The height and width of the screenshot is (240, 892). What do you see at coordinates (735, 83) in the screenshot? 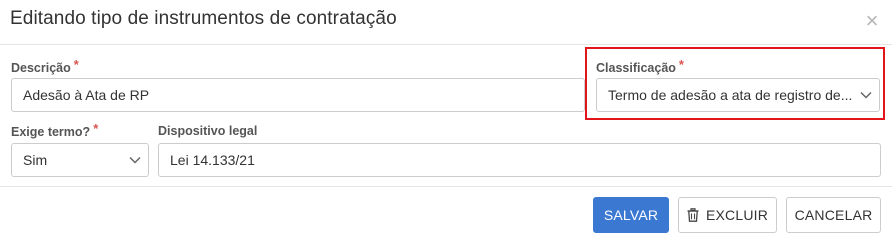
I see `highlight-box` at bounding box center [735, 83].